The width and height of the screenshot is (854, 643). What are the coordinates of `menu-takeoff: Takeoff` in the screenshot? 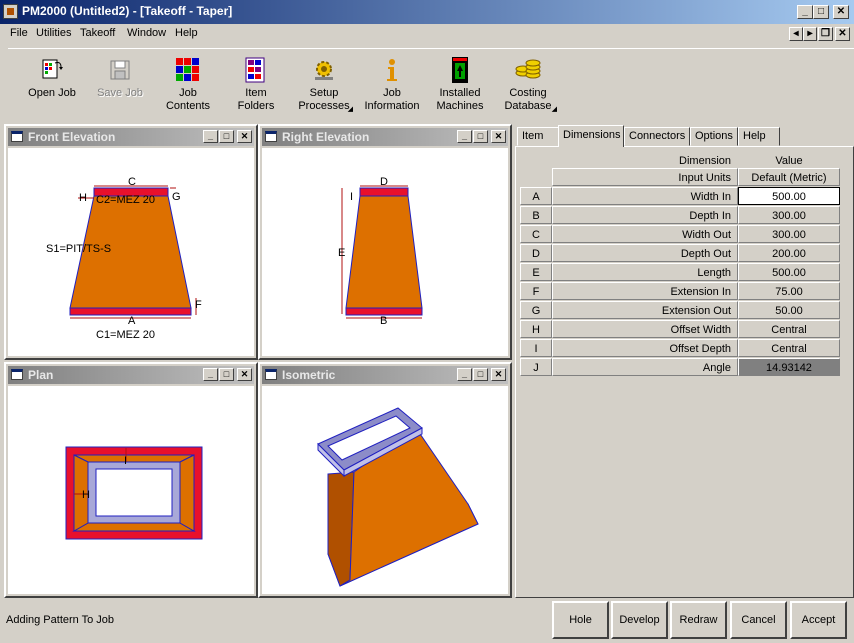 It's located at (97, 33).